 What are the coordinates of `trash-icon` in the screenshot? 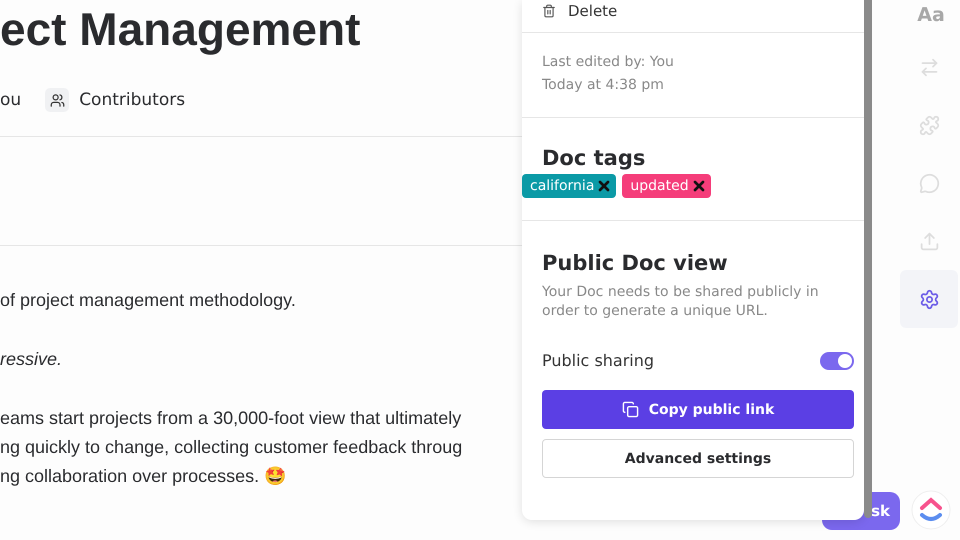 It's located at (549, 11).